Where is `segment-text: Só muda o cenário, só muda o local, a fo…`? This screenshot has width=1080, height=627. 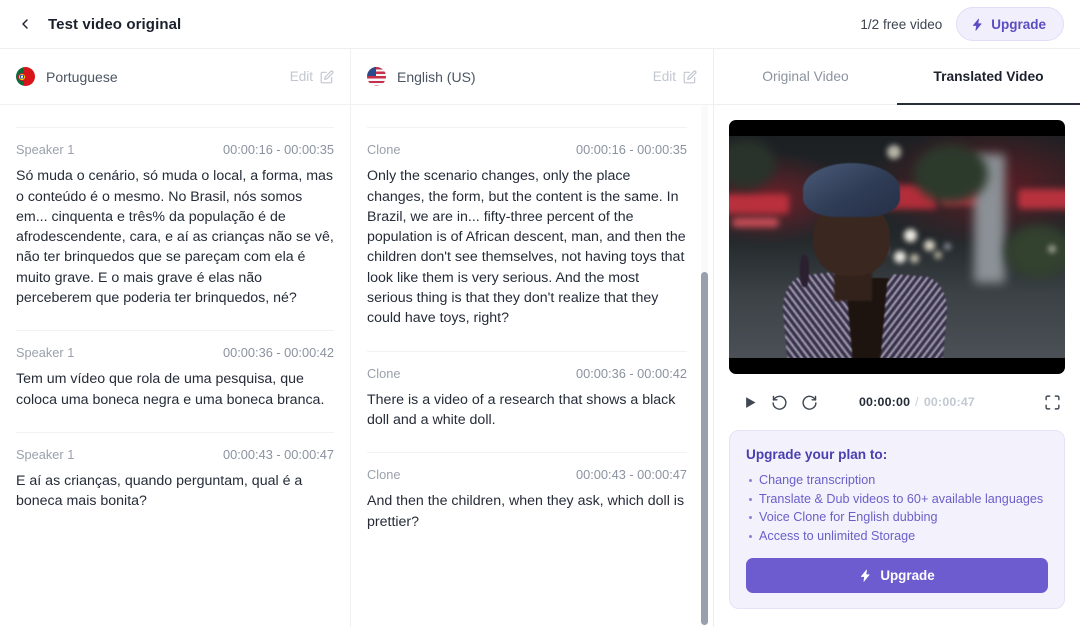
segment-text: Só muda o cenário, só muda o local, a fo… is located at coordinates (175, 237).